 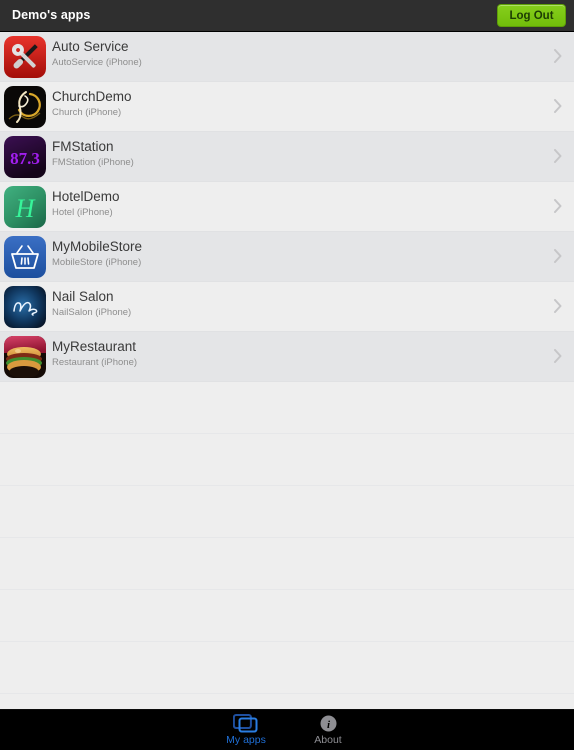 I want to click on row-text: Nail Salon NailSalon (iPhone), so click(x=295, y=304).